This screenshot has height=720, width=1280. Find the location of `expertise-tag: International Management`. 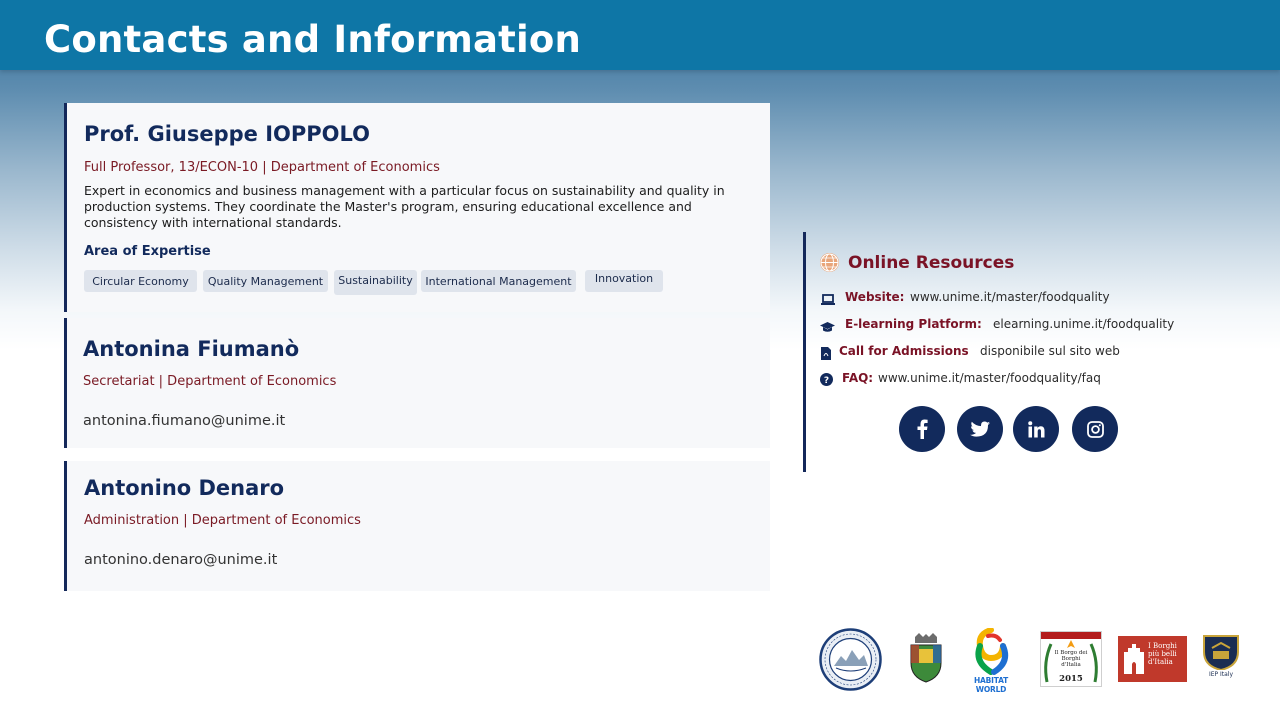

expertise-tag: International Management is located at coordinates (498, 281).